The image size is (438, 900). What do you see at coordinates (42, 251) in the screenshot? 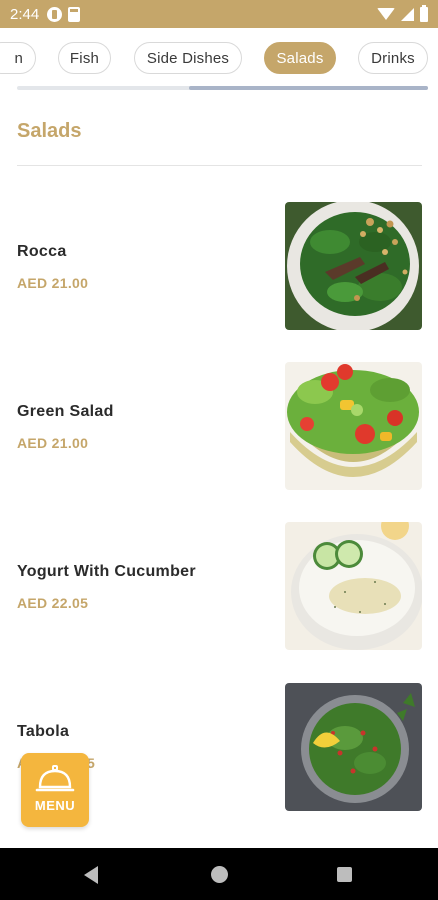
I see `item-name: Rocca` at bounding box center [42, 251].